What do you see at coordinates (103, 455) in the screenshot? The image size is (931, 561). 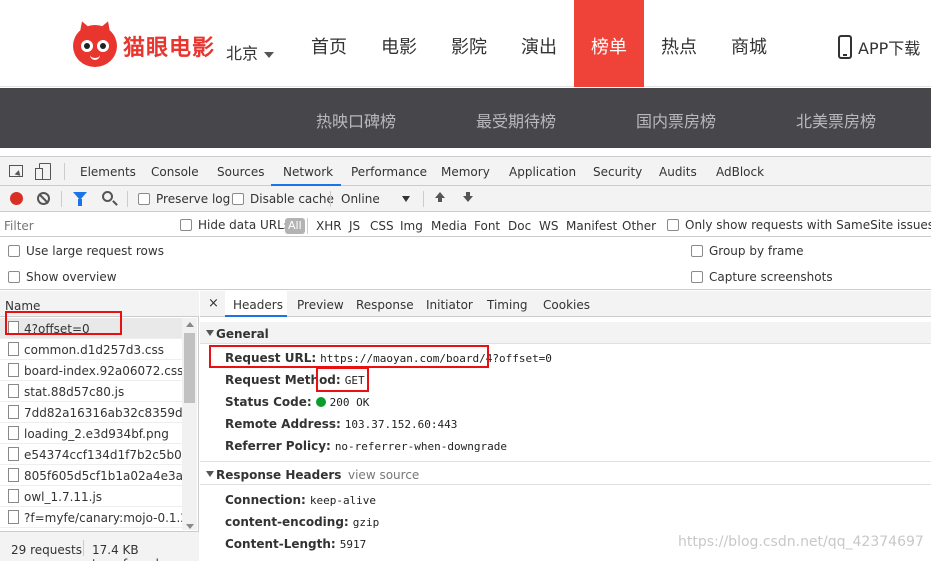 I see `request-name: e54374ccf134d1f7b2c5b075a` at bounding box center [103, 455].